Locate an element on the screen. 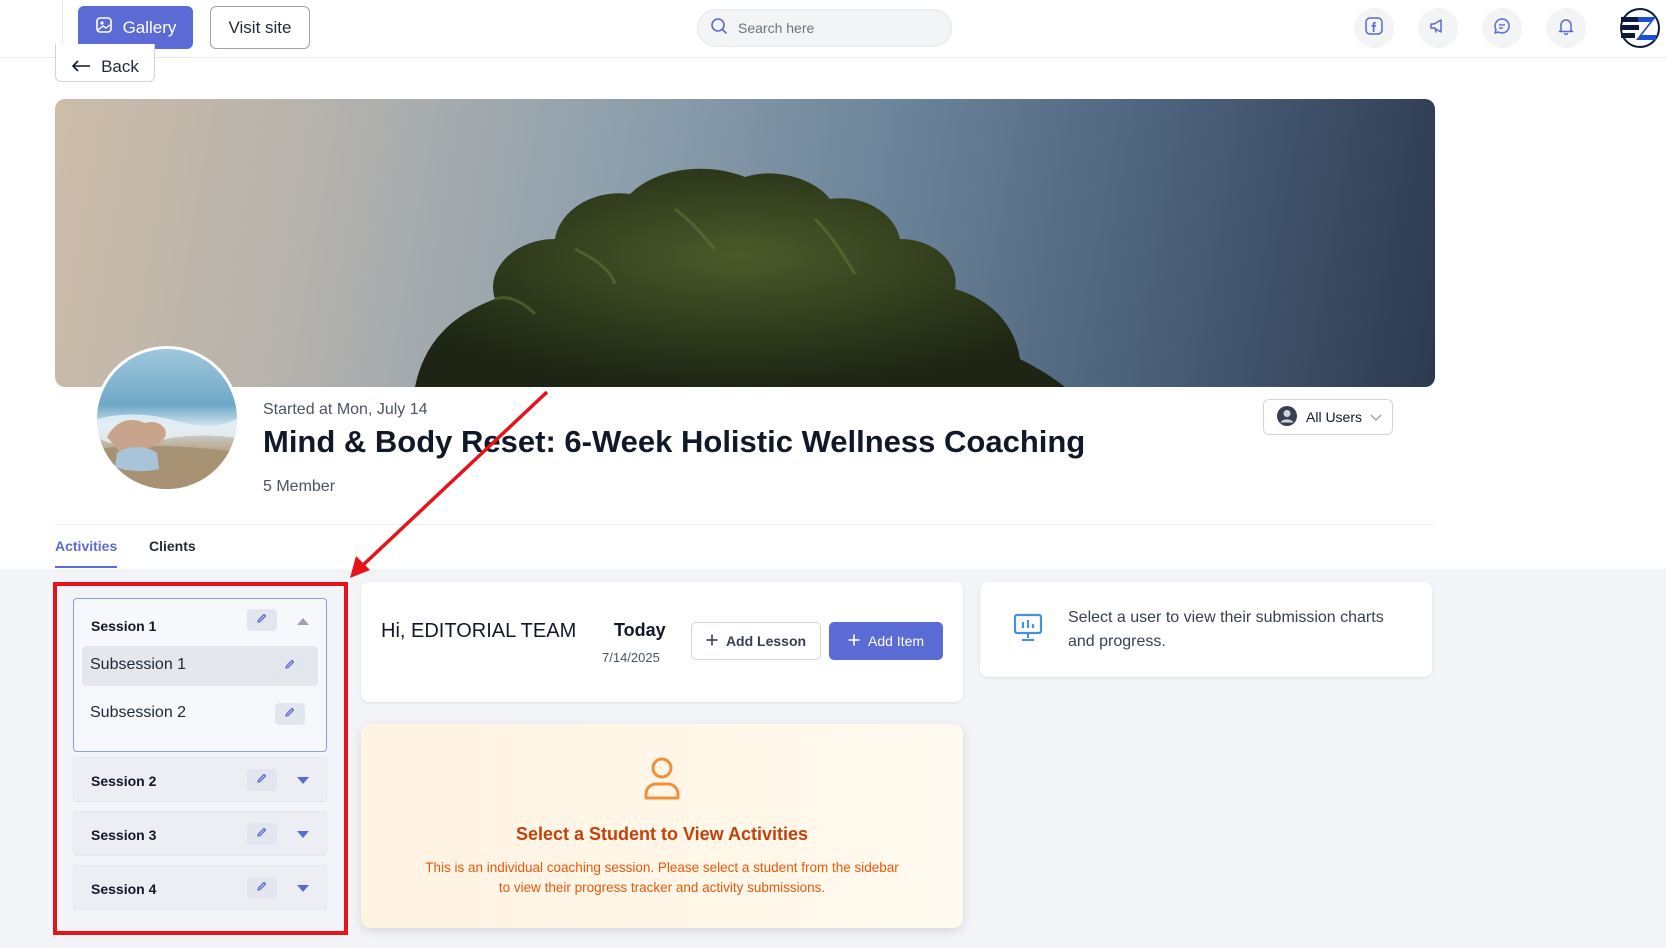 This screenshot has height=948, width=1666. search-input is located at coordinates (833, 28).